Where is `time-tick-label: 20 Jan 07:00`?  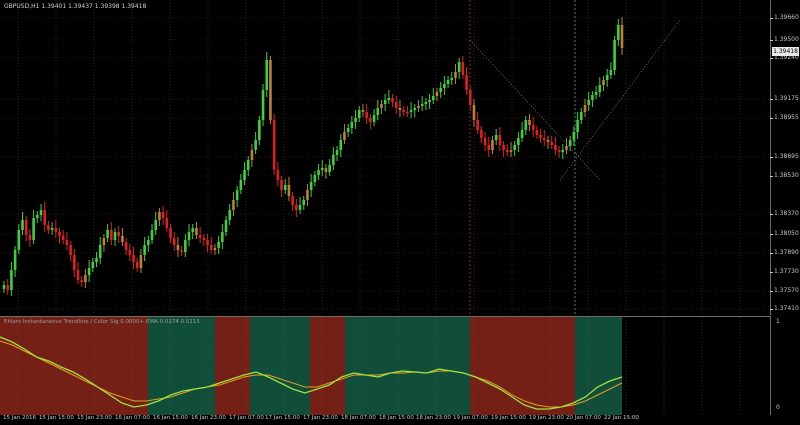
time-tick-label: 20 Jan 07:00 is located at coordinates (583, 418).